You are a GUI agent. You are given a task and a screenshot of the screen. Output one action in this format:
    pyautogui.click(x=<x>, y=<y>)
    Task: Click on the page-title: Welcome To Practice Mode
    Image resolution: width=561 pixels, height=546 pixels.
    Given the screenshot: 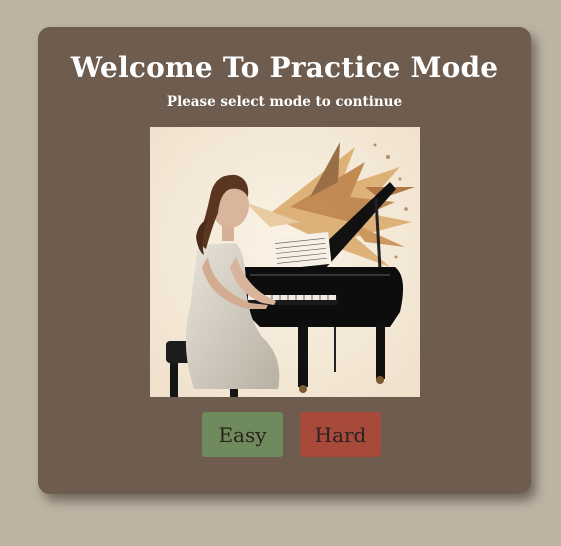 What is the action you would take?
    pyautogui.click(x=284, y=67)
    